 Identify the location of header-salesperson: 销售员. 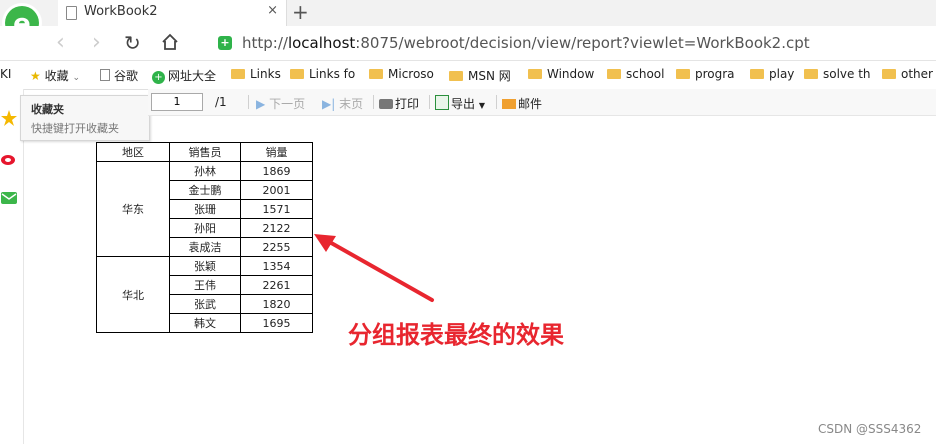
(205, 152).